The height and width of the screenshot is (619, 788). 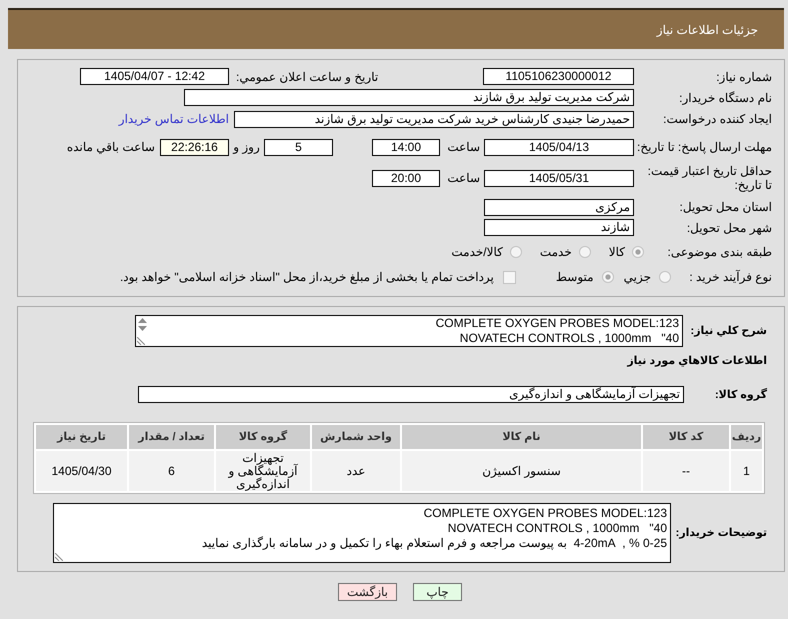 What do you see at coordinates (575, 277) in the screenshot?
I see `radio-label: متوسط` at bounding box center [575, 277].